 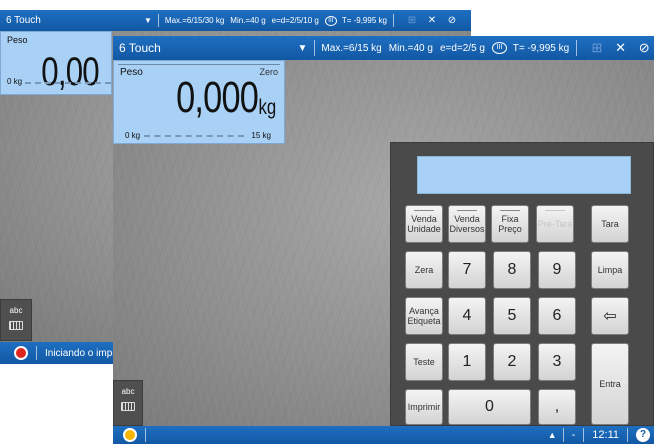 I want to click on spec-e: e=d=2/5/10 g, so click(x=295, y=20).